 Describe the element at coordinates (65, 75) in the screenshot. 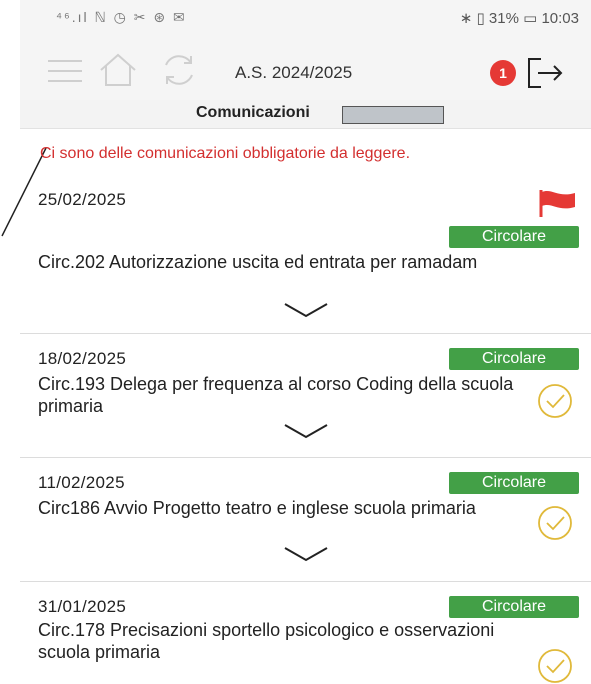

I see `hamburger-menu-icon` at that location.